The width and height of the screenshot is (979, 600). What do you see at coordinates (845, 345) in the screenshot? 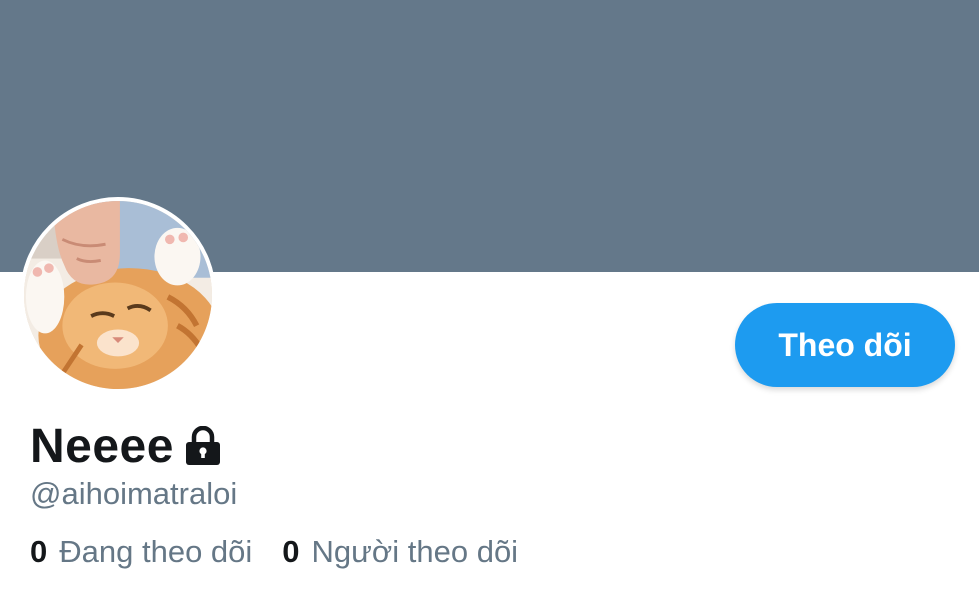
I see `follow-button: Theo dõi` at bounding box center [845, 345].